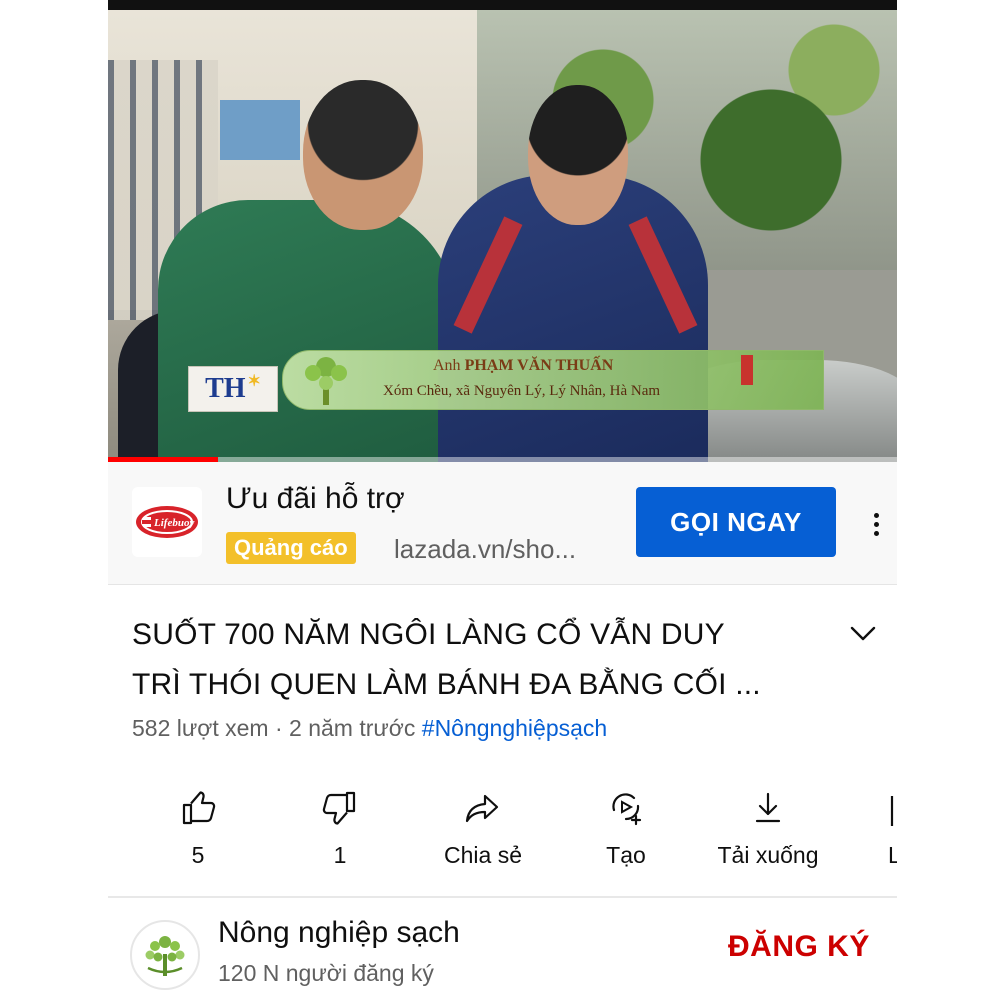 The width and height of the screenshot is (1005, 1005). Describe the element at coordinates (539, 365) in the screenshot. I see `person-name: PHẠM VĂN THUẤN` at that location.